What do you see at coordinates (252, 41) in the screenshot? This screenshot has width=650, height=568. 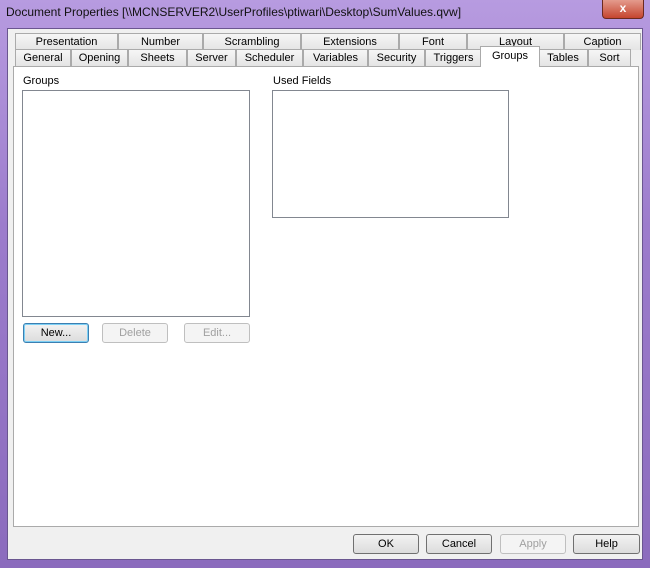 I see `tab-scrambling: Scrambling` at bounding box center [252, 41].